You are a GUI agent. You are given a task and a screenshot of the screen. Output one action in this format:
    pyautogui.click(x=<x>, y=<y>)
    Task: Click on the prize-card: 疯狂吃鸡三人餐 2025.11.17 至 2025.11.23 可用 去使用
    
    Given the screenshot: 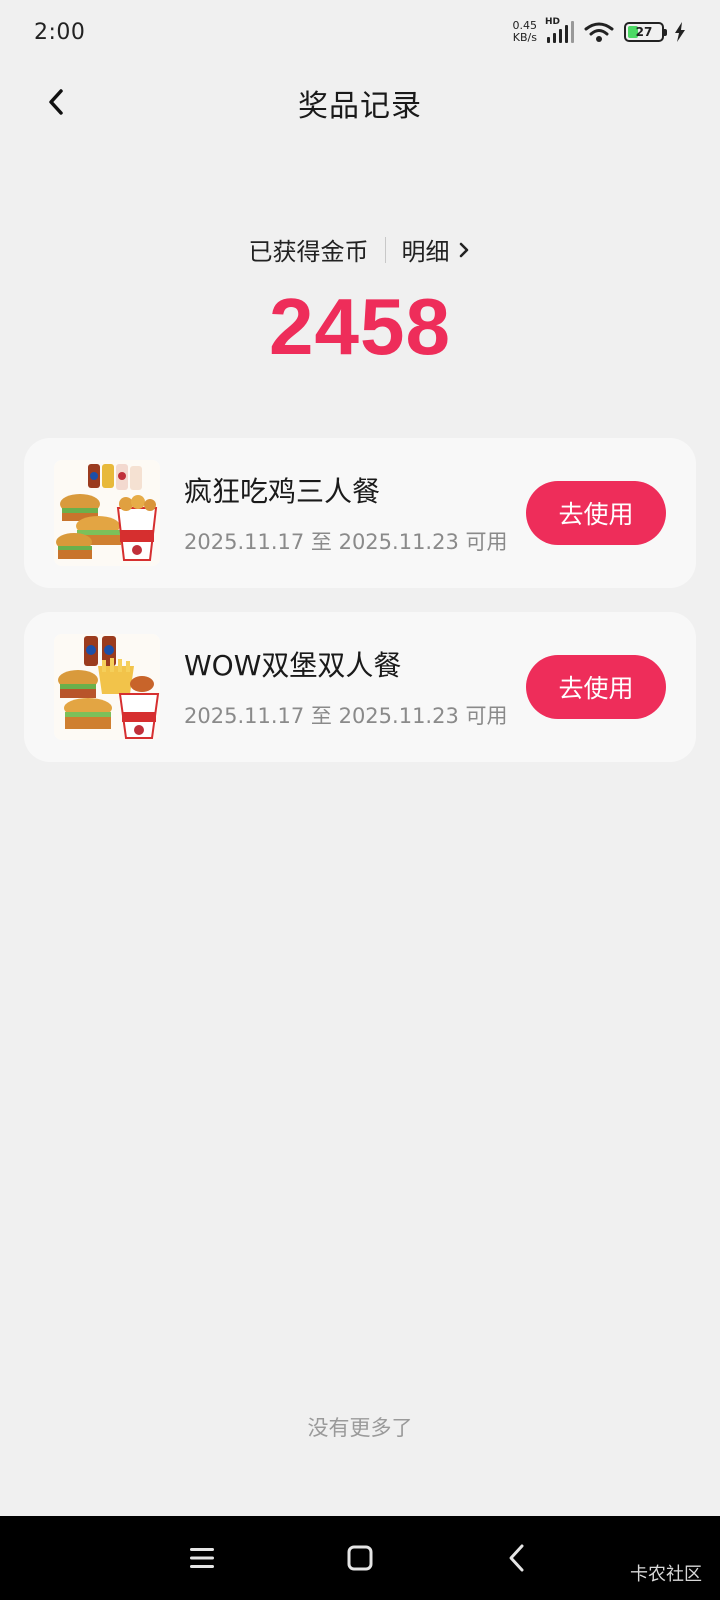 What is the action you would take?
    pyautogui.click(x=360, y=513)
    